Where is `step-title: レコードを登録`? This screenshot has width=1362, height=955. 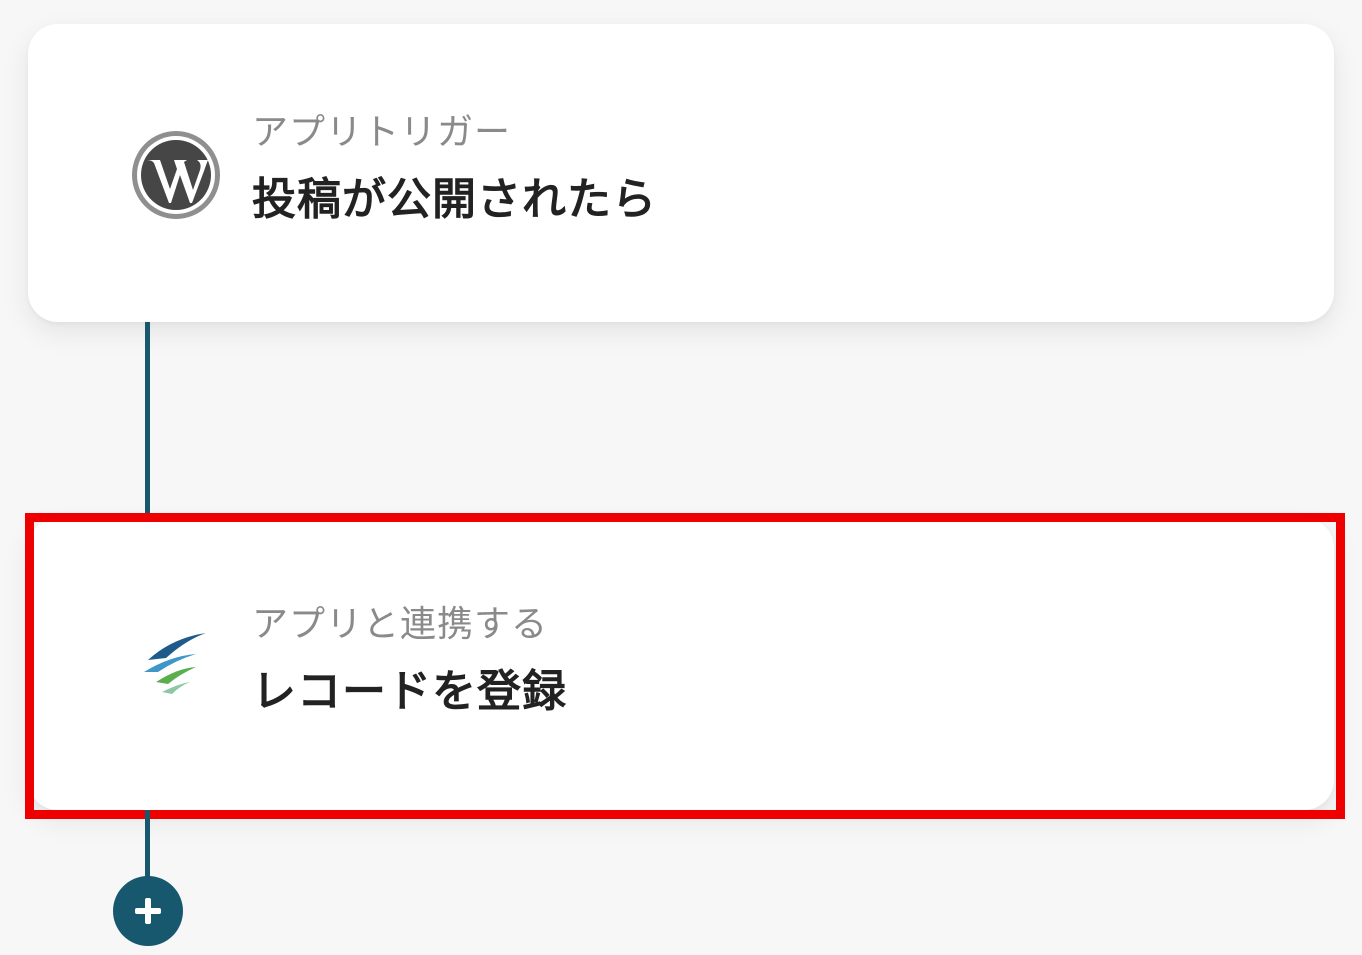
step-title: レコードを登録 is located at coordinates (409, 691).